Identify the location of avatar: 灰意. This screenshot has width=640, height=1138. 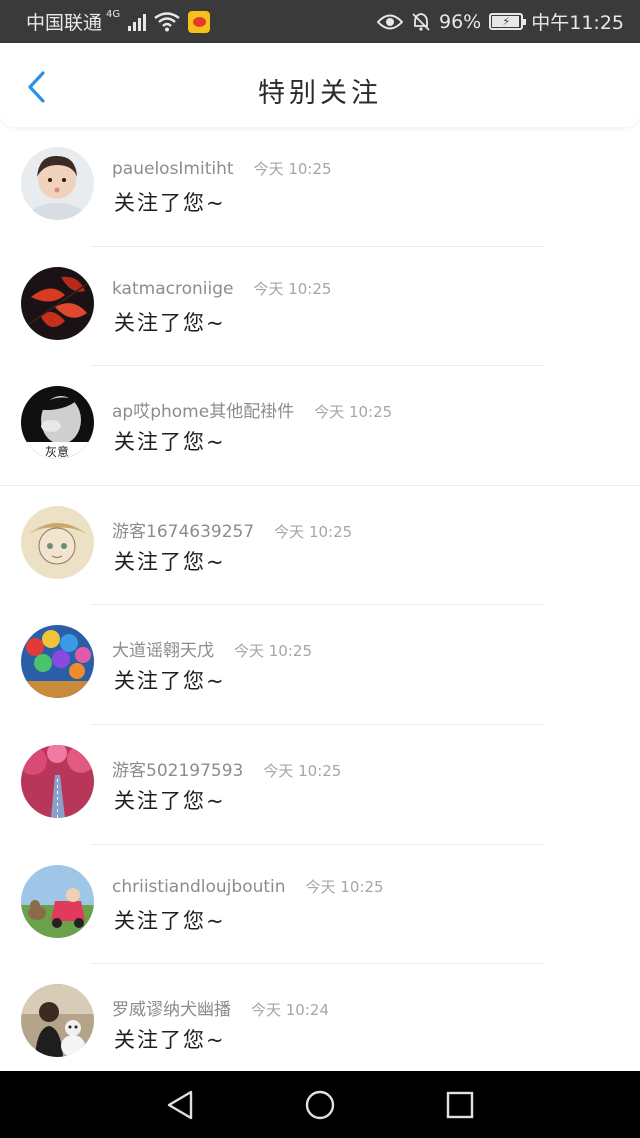
(57, 423).